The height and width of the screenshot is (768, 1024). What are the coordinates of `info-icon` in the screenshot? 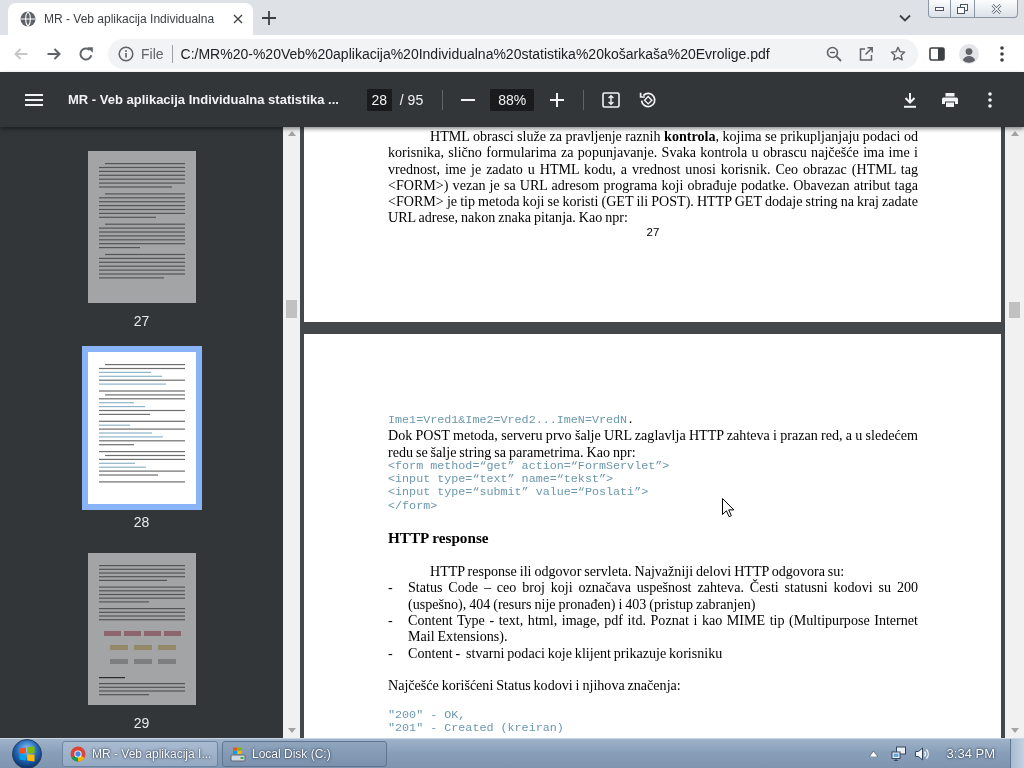 It's located at (126, 53).